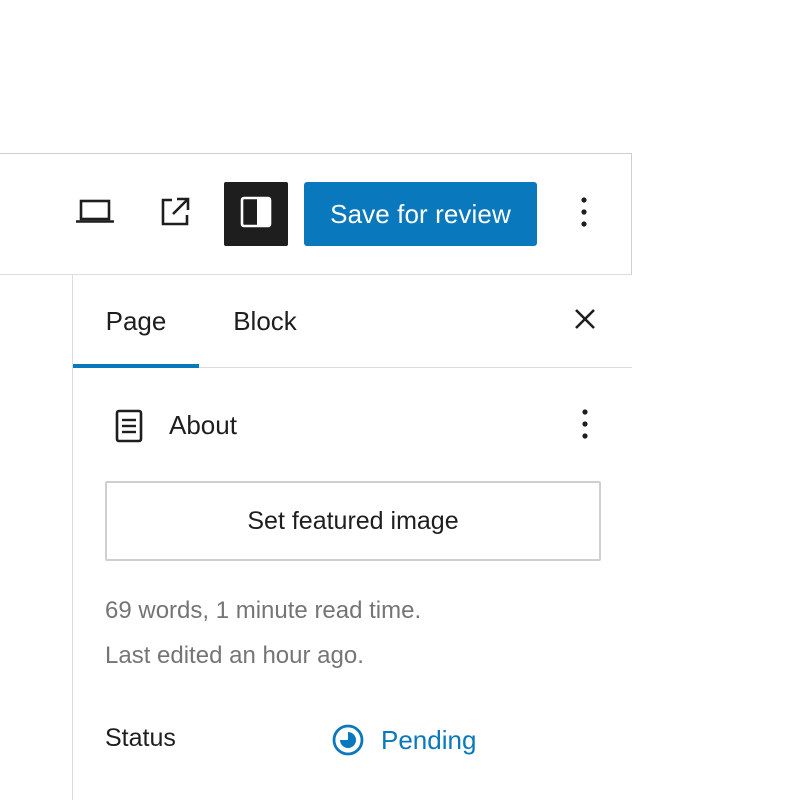  I want to click on sidebar-tabs: Page Block, so click(352, 321).